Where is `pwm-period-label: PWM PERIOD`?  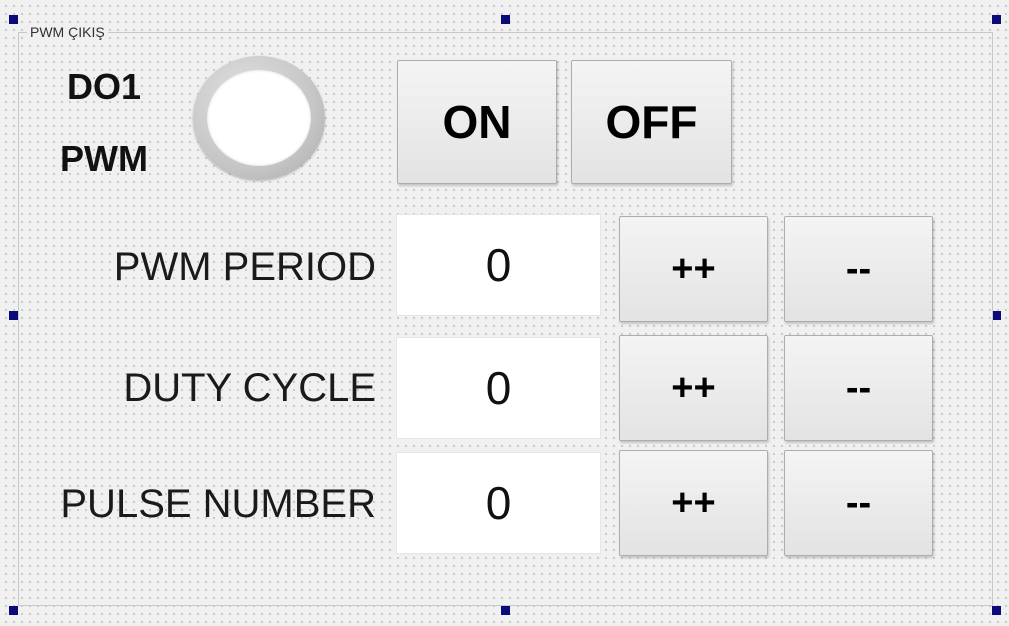 pwm-period-label: PWM PERIOD is located at coordinates (244, 267).